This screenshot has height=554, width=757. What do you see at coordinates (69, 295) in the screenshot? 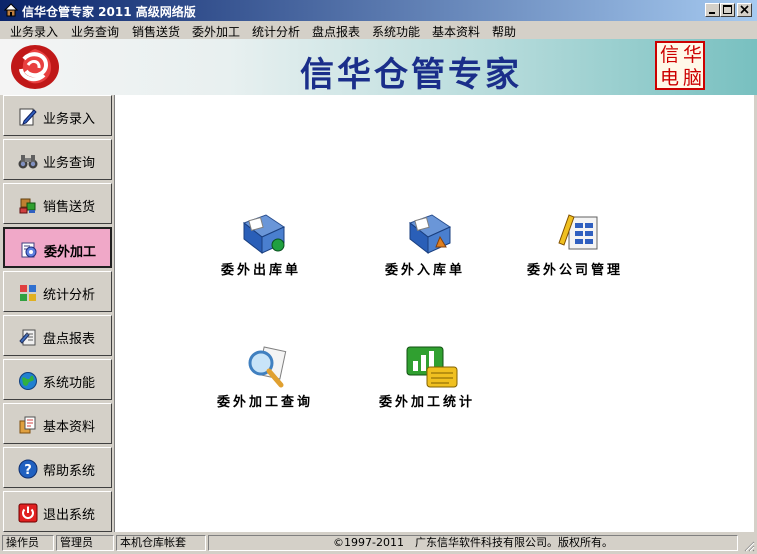
I see `sidebar-item-label: 统计分析` at bounding box center [69, 295].